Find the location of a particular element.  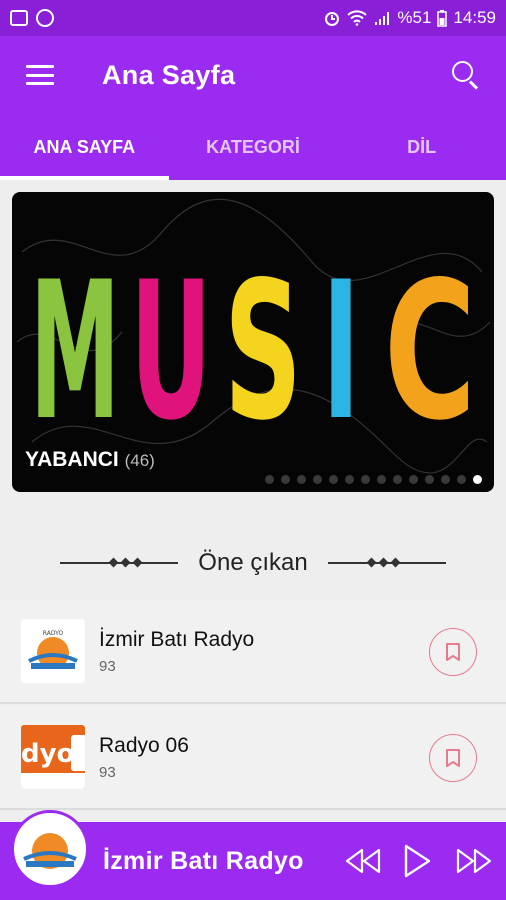

sync-notification-icon is located at coordinates (45, 18).